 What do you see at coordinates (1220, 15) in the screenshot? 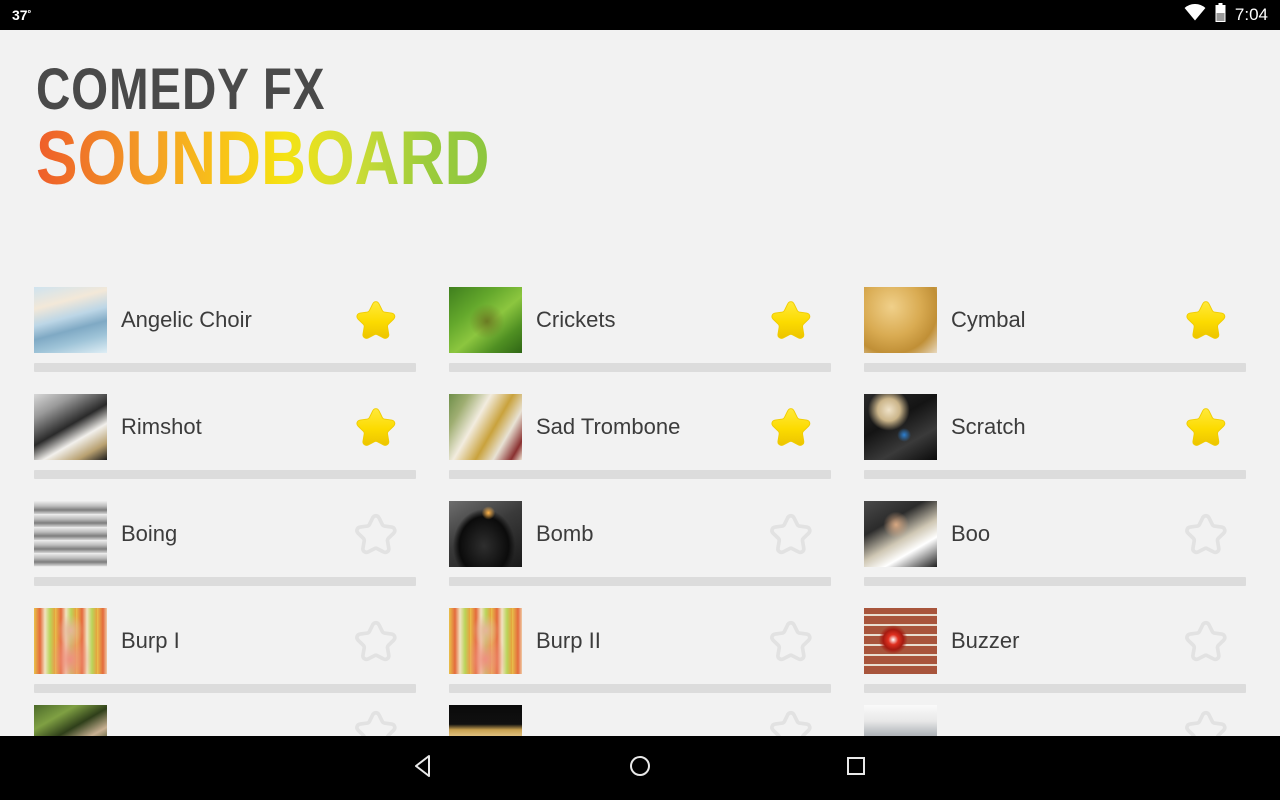
I see `battery-icon` at bounding box center [1220, 15].